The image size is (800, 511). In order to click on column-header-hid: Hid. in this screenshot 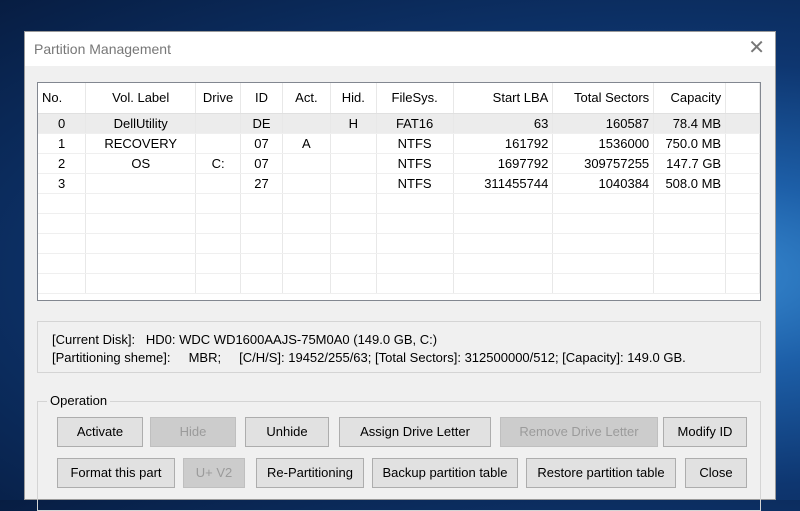, I will do `click(353, 98)`.